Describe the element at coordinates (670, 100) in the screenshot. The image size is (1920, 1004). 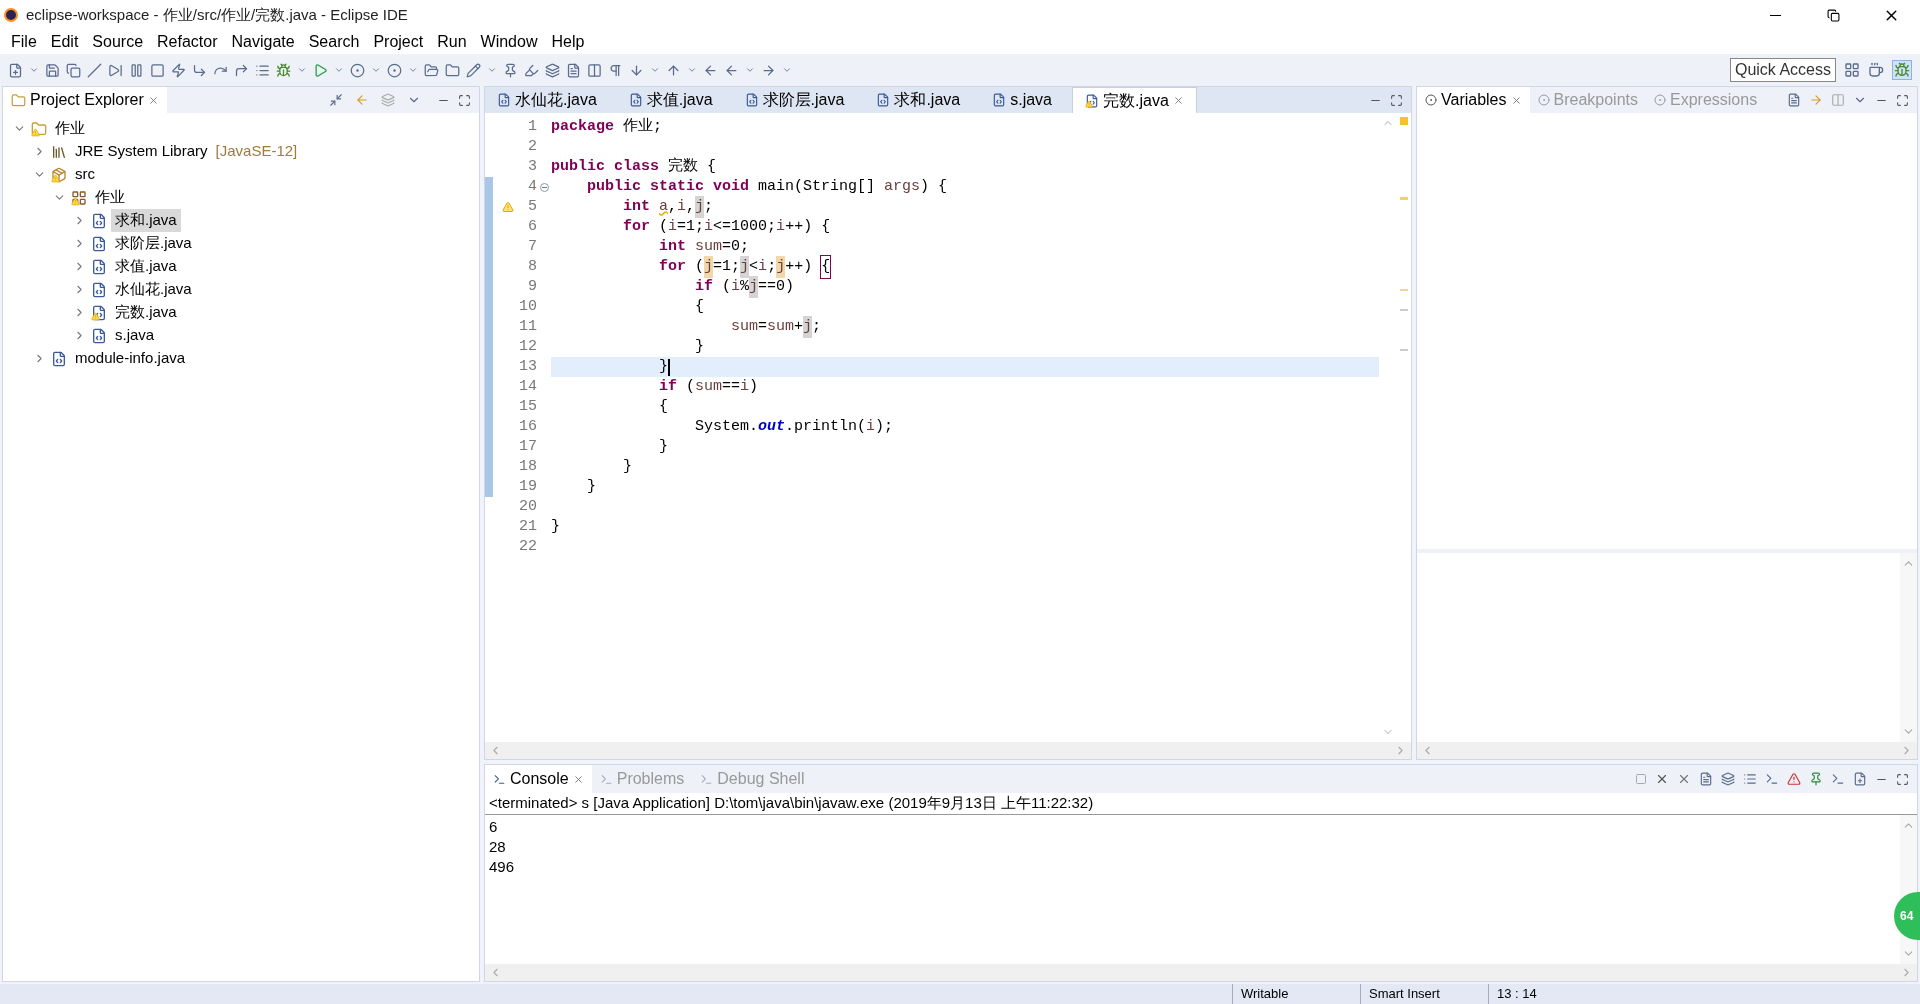
I see `editor-tab: 求值.java` at that location.